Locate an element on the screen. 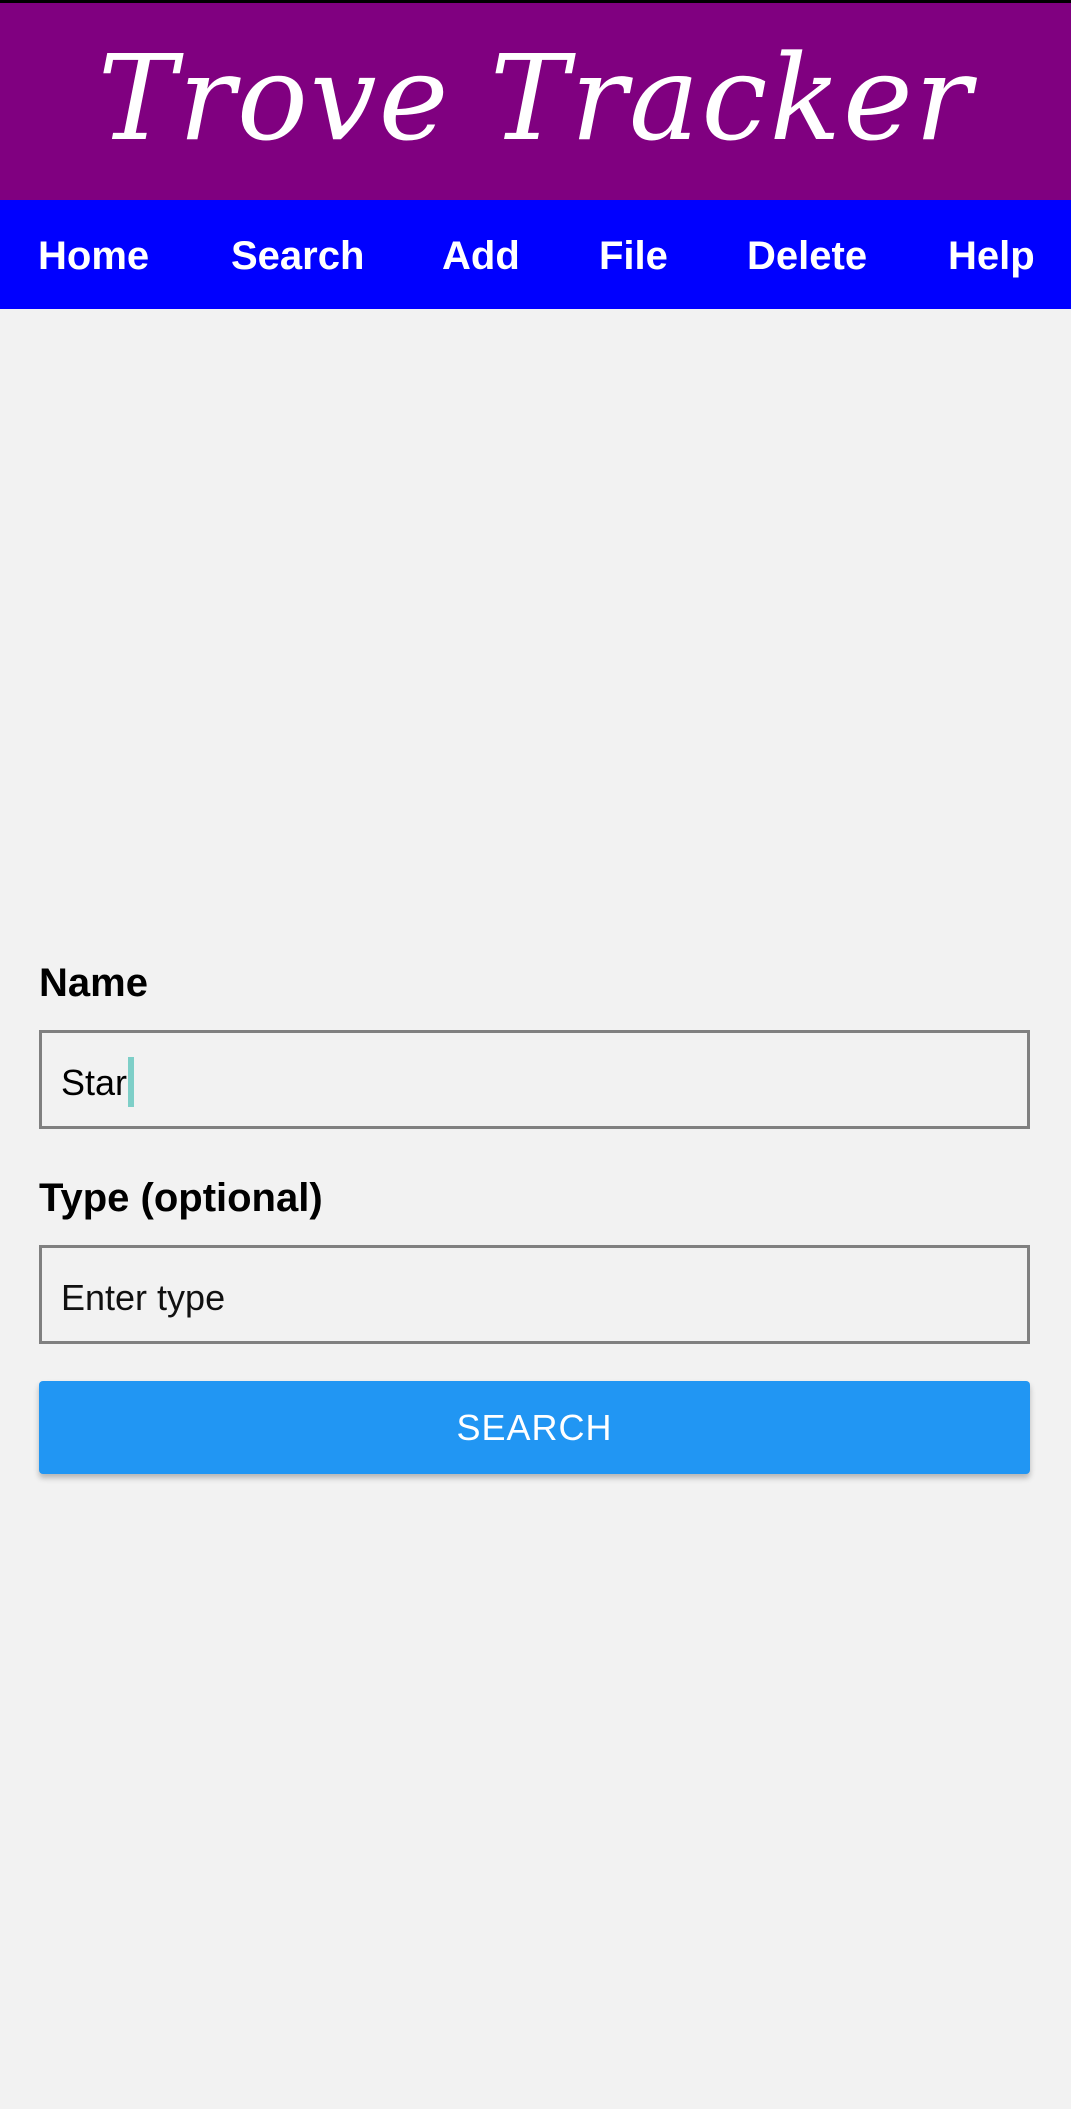 This screenshot has width=1071, height=2109. nav-item-add: Add is located at coordinates (481, 254).